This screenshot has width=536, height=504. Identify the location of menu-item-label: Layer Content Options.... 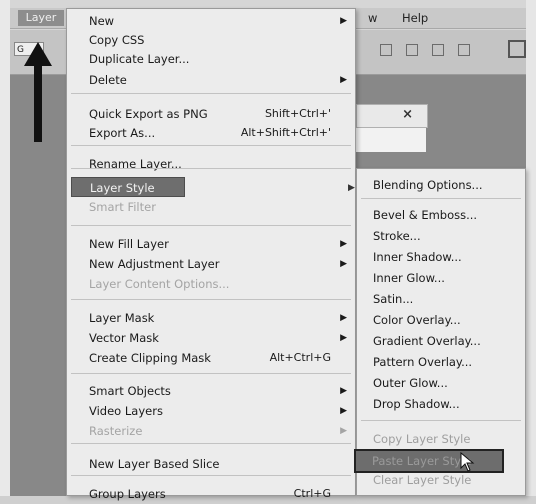
(159, 284).